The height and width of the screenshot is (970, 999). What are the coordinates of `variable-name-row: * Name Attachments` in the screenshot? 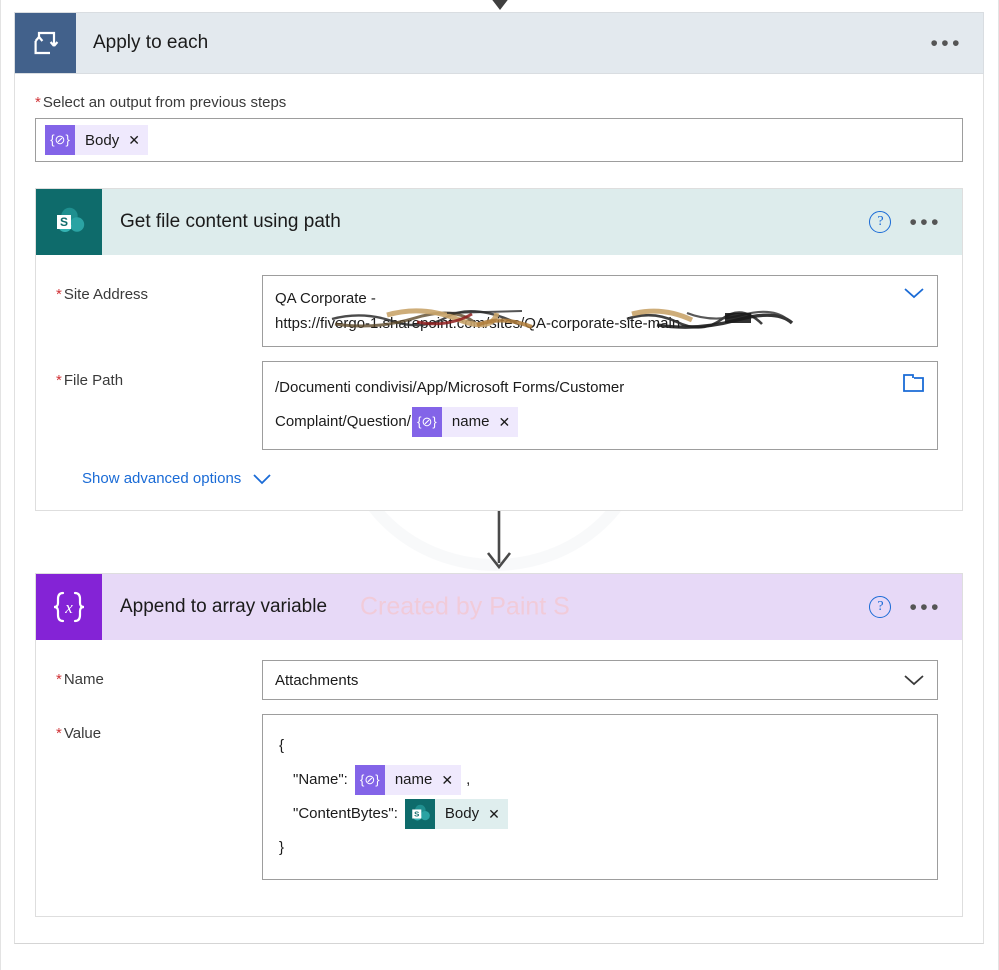 It's located at (497, 680).